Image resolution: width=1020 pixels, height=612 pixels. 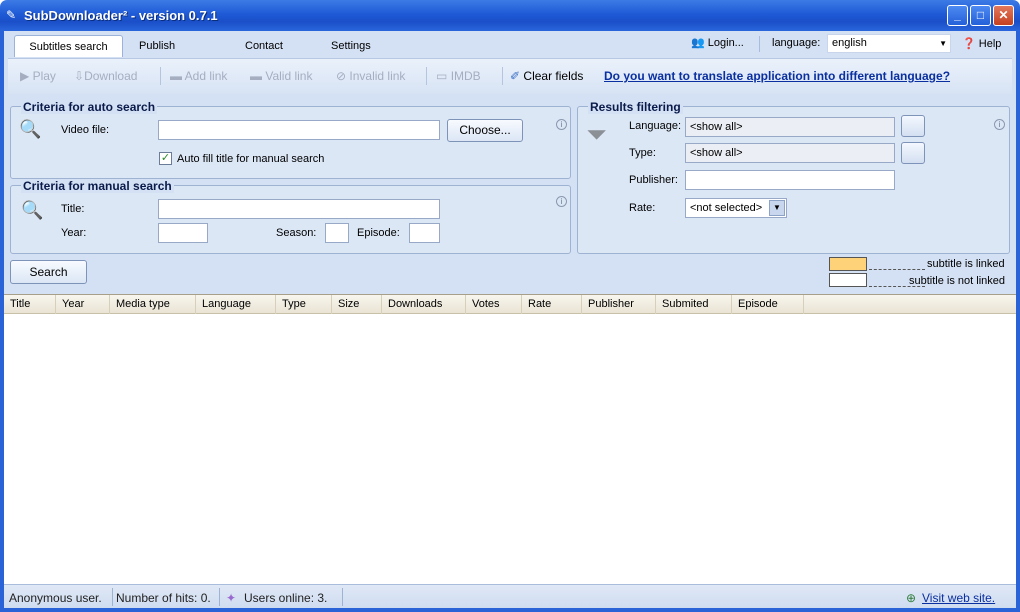 I want to click on episode-input, so click(x=424, y=233).